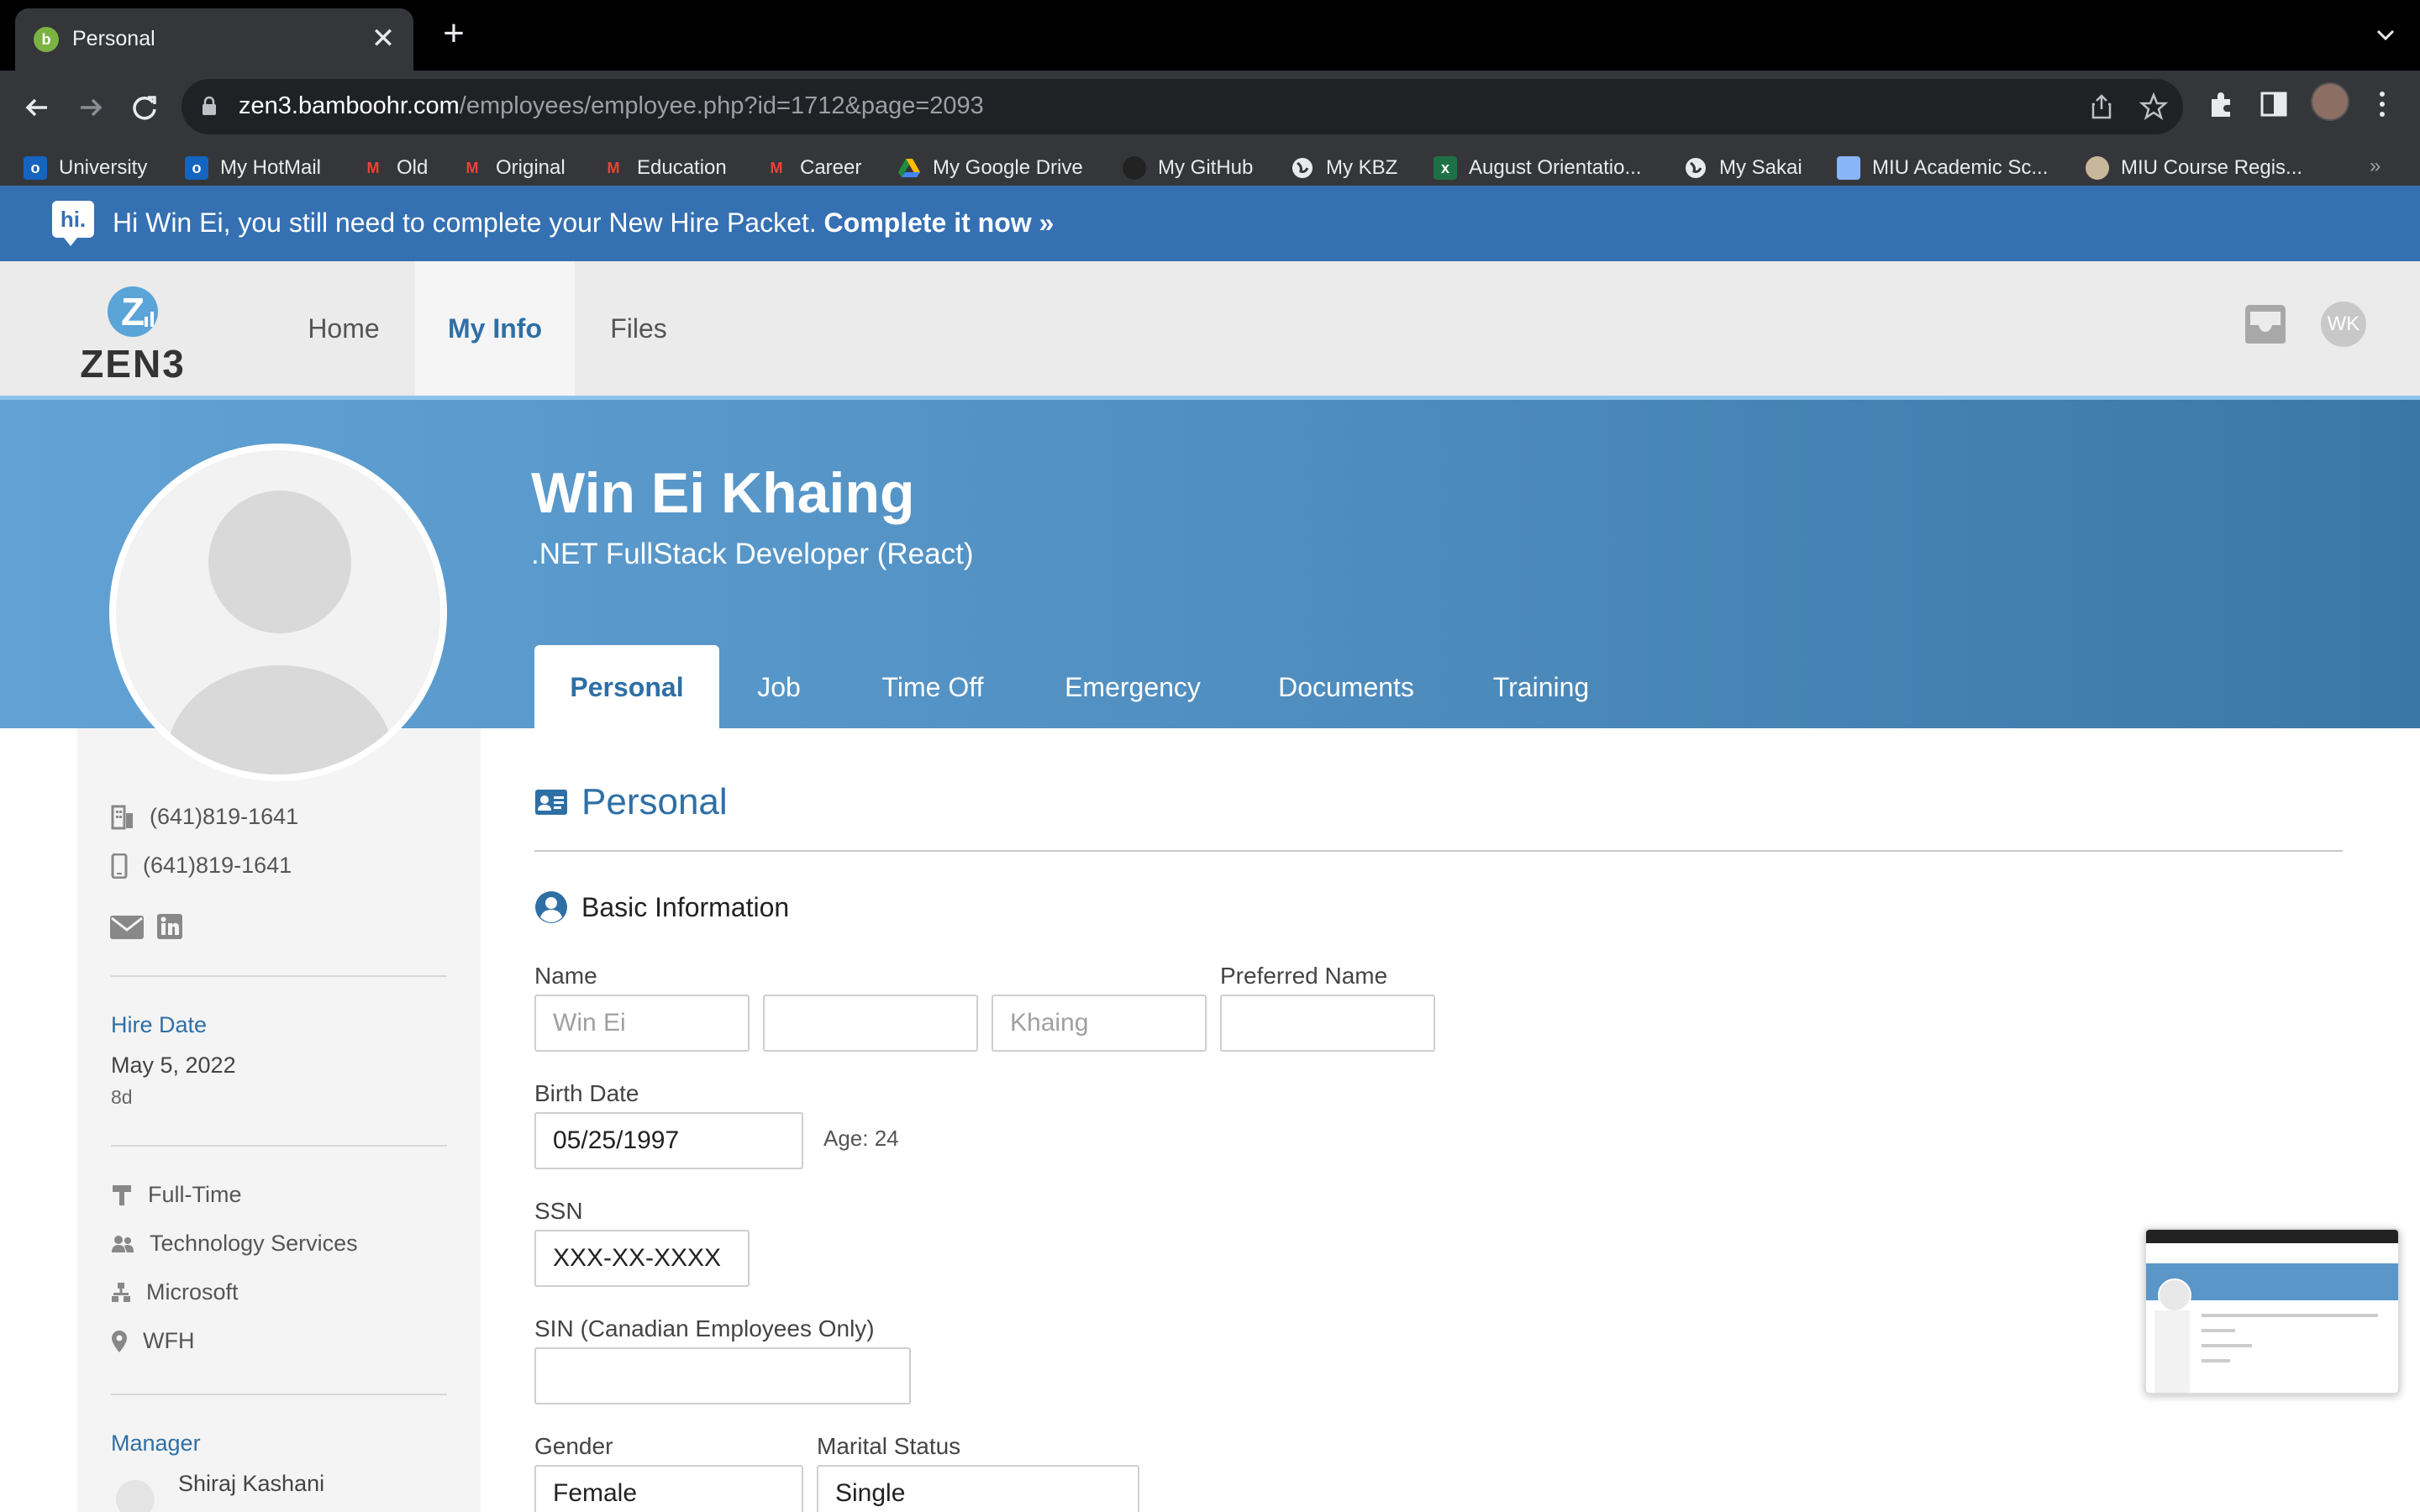 This screenshot has height=1512, width=2420. Describe the element at coordinates (1134, 168) in the screenshot. I see `github-icon` at that location.